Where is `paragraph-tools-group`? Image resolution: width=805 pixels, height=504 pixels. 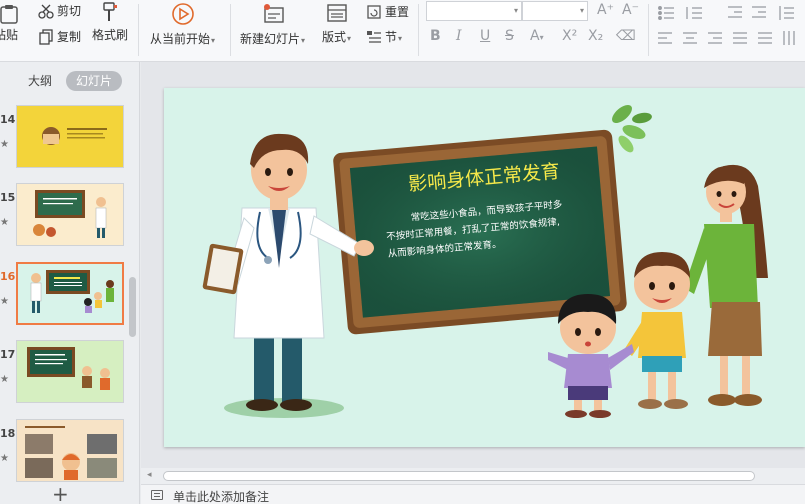 paragraph-tools-group is located at coordinates (730, 31).